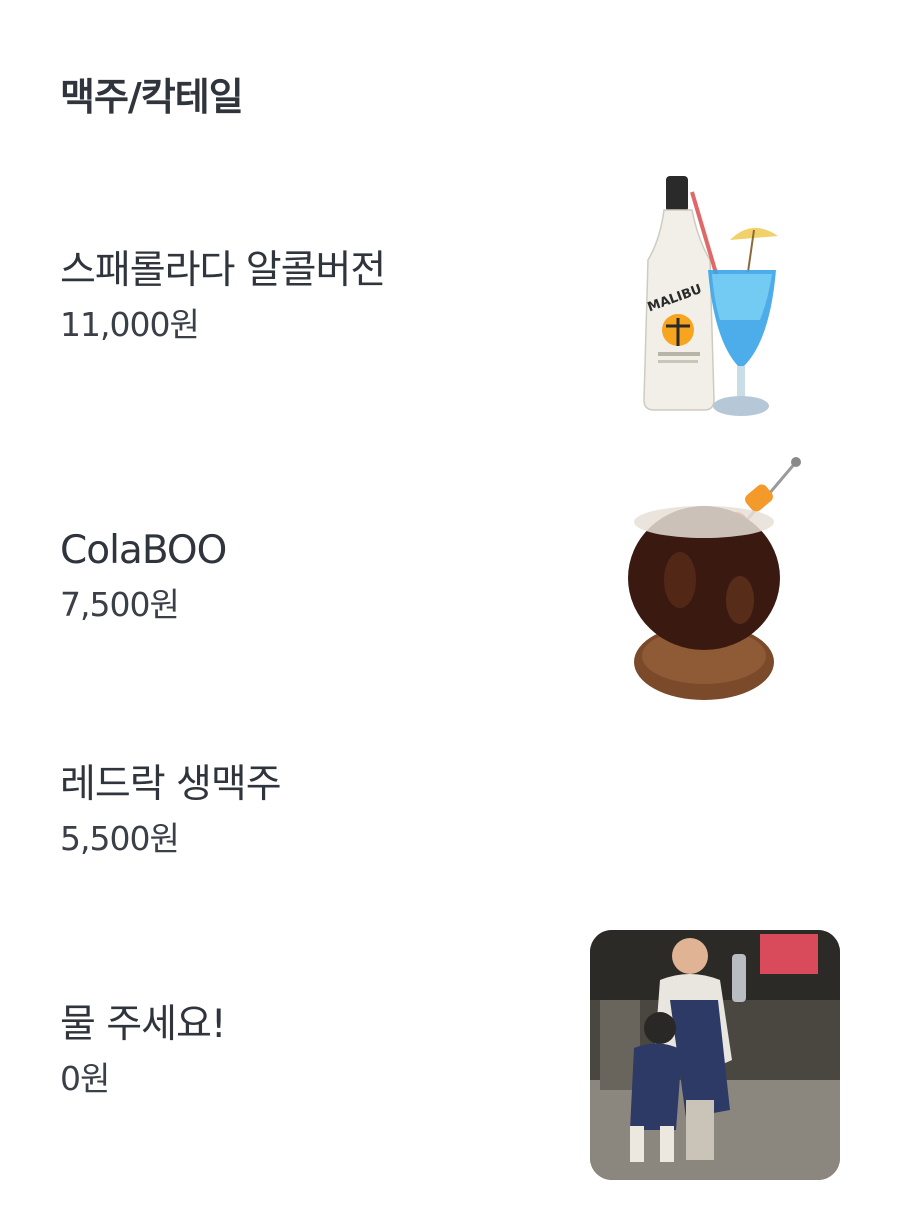 This screenshot has width=900, height=1226. What do you see at coordinates (143, 576) in the screenshot?
I see `menu-item-text: ColaBOO 7,500원` at bounding box center [143, 576].